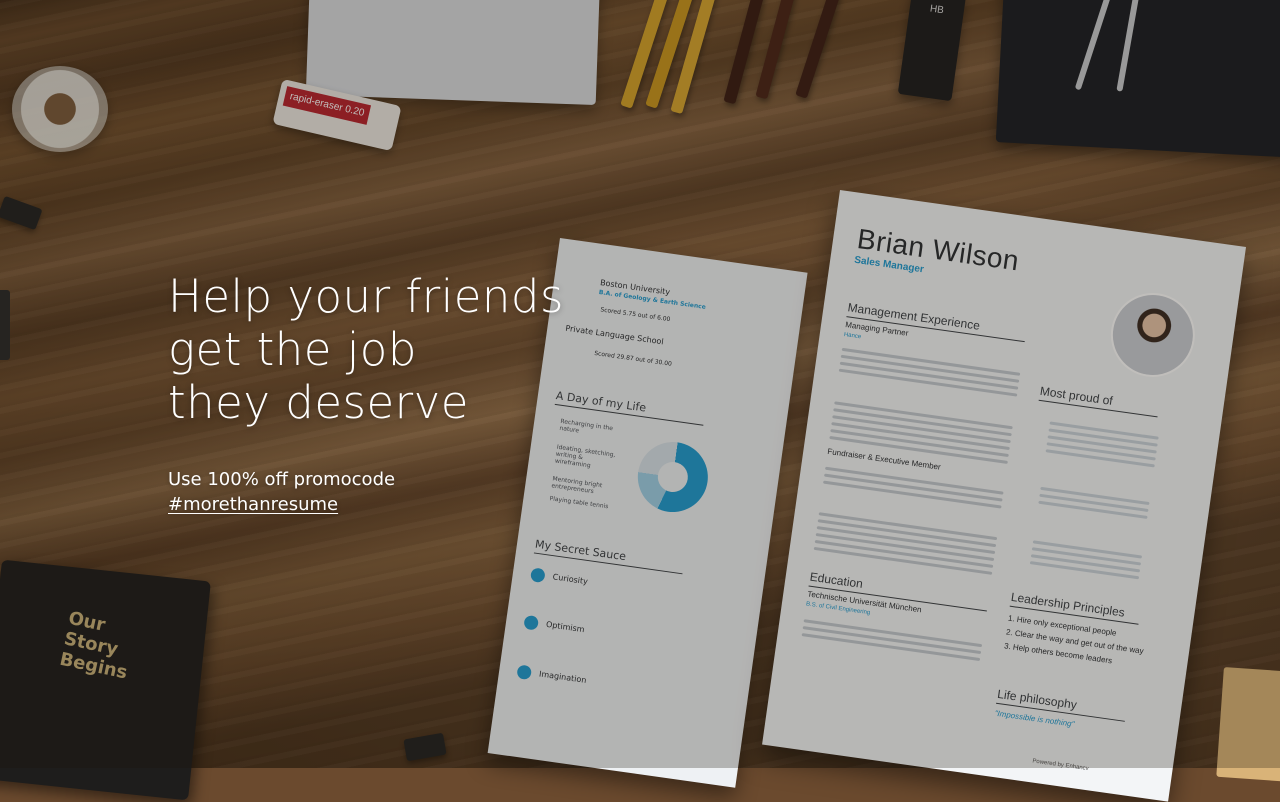  Describe the element at coordinates (282, 479) in the screenshot. I see `promo-text: Use 100% off promocode` at that location.